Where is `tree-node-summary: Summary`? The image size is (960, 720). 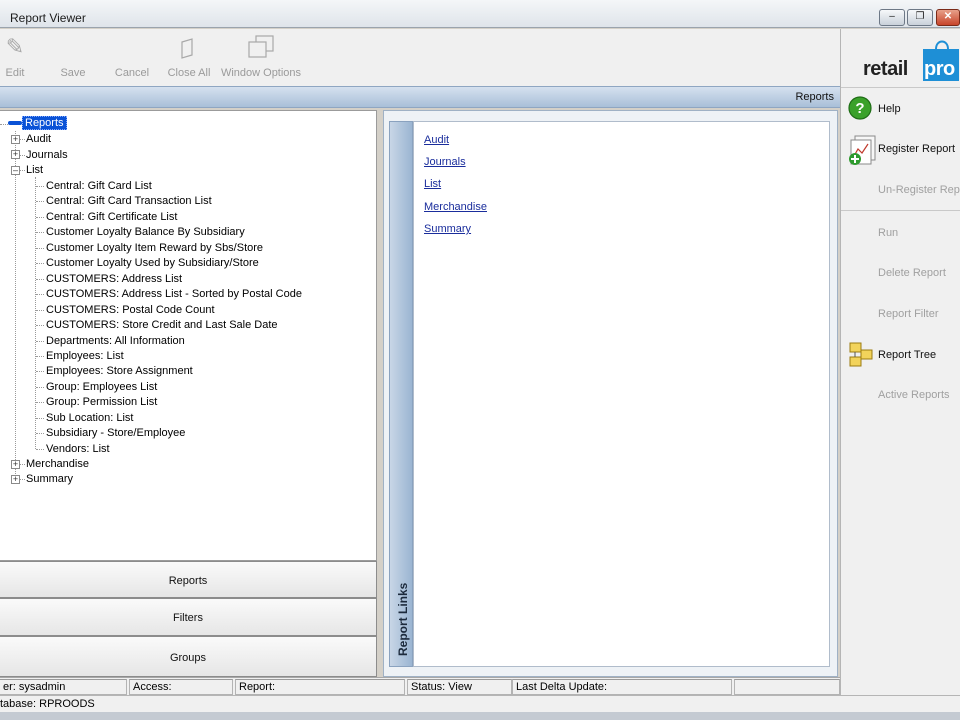
tree-node-summary: Summary is located at coordinates (49, 479).